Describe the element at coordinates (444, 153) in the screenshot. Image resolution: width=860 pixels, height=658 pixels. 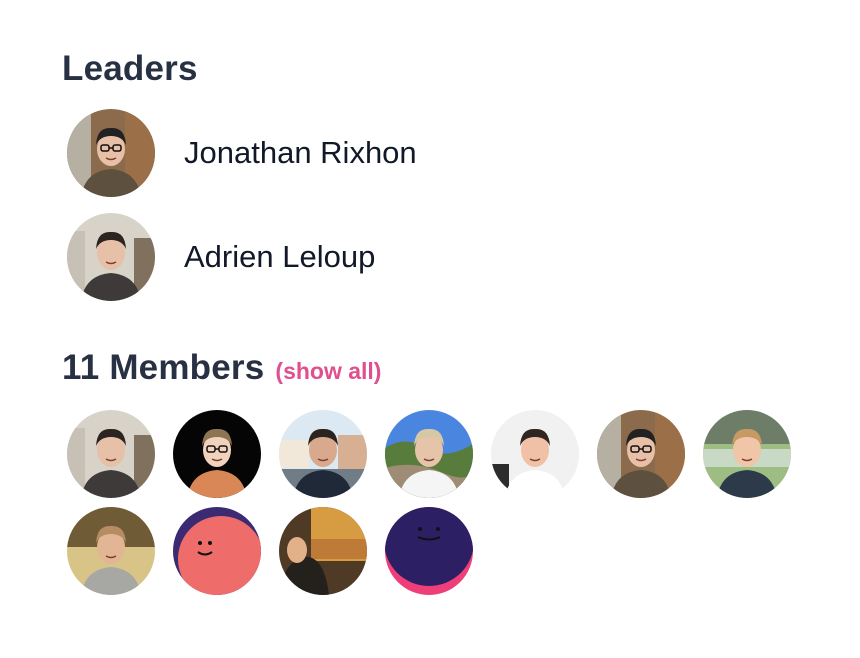
I see `leader-row: Jonathan Rixhon` at that location.